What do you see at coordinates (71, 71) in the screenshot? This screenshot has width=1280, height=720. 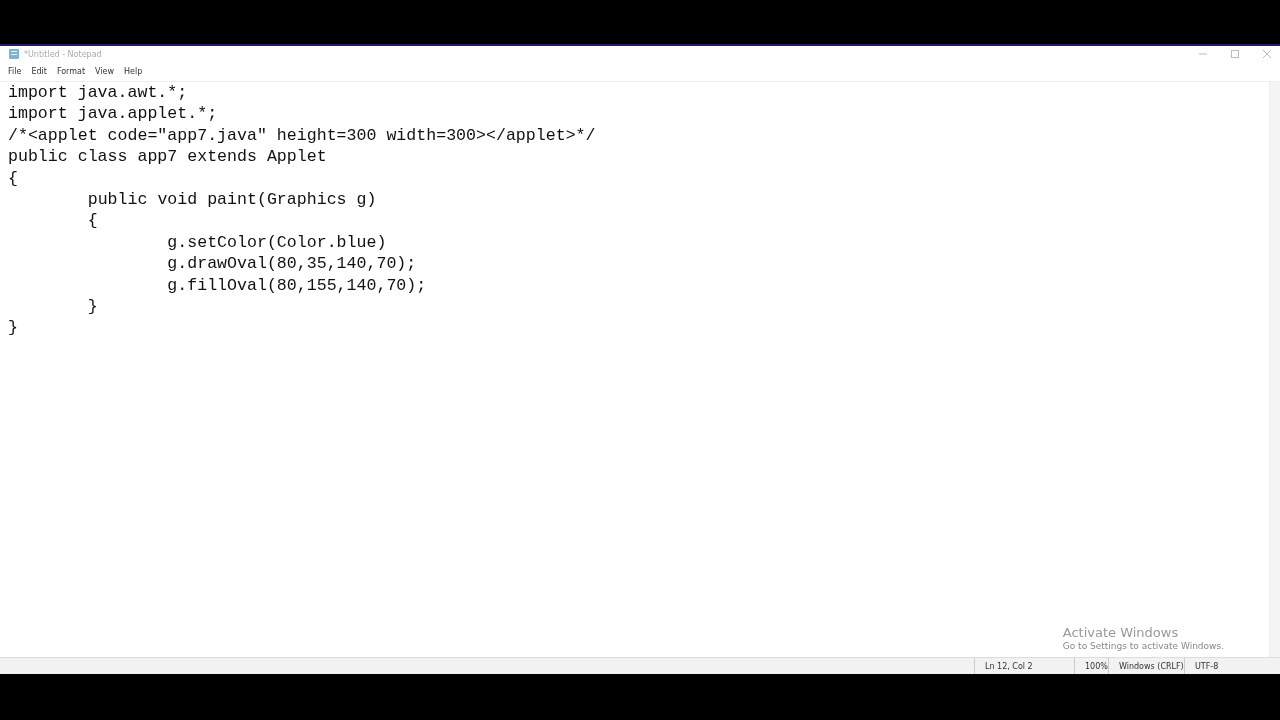 I see `menu-item: Format` at bounding box center [71, 71].